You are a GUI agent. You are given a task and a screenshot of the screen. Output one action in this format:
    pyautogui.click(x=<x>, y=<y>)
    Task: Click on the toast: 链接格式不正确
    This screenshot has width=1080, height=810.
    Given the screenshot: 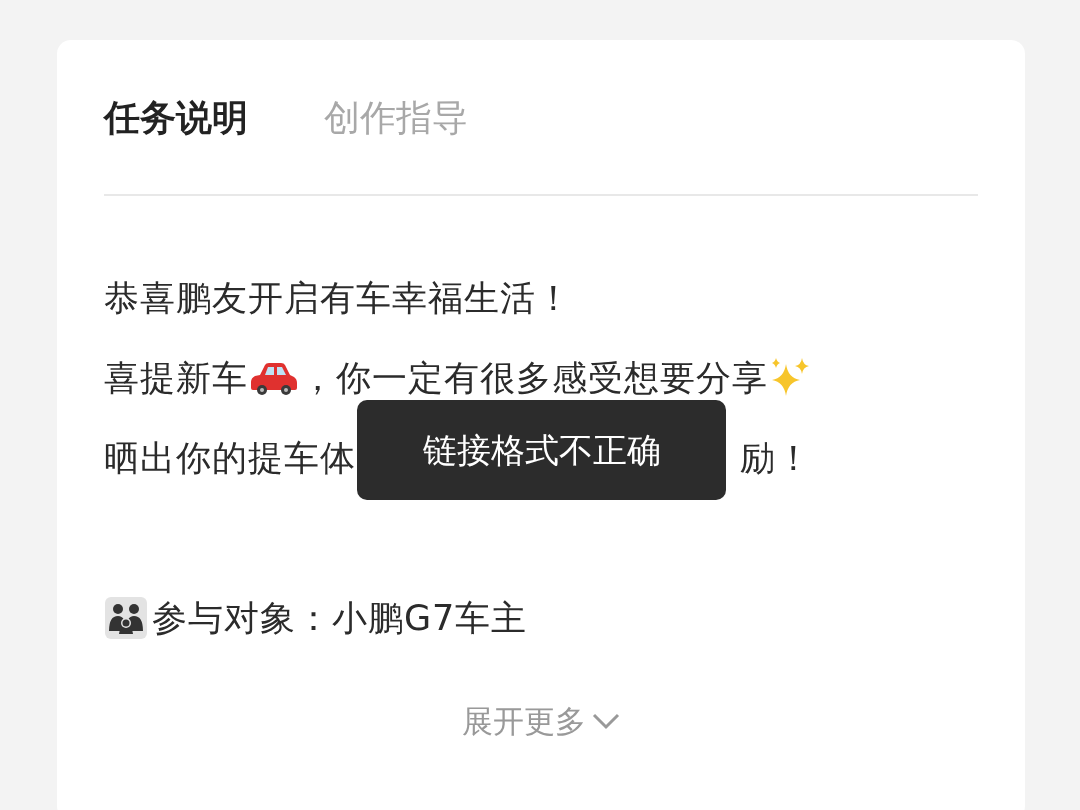 What is the action you would take?
    pyautogui.click(x=541, y=450)
    